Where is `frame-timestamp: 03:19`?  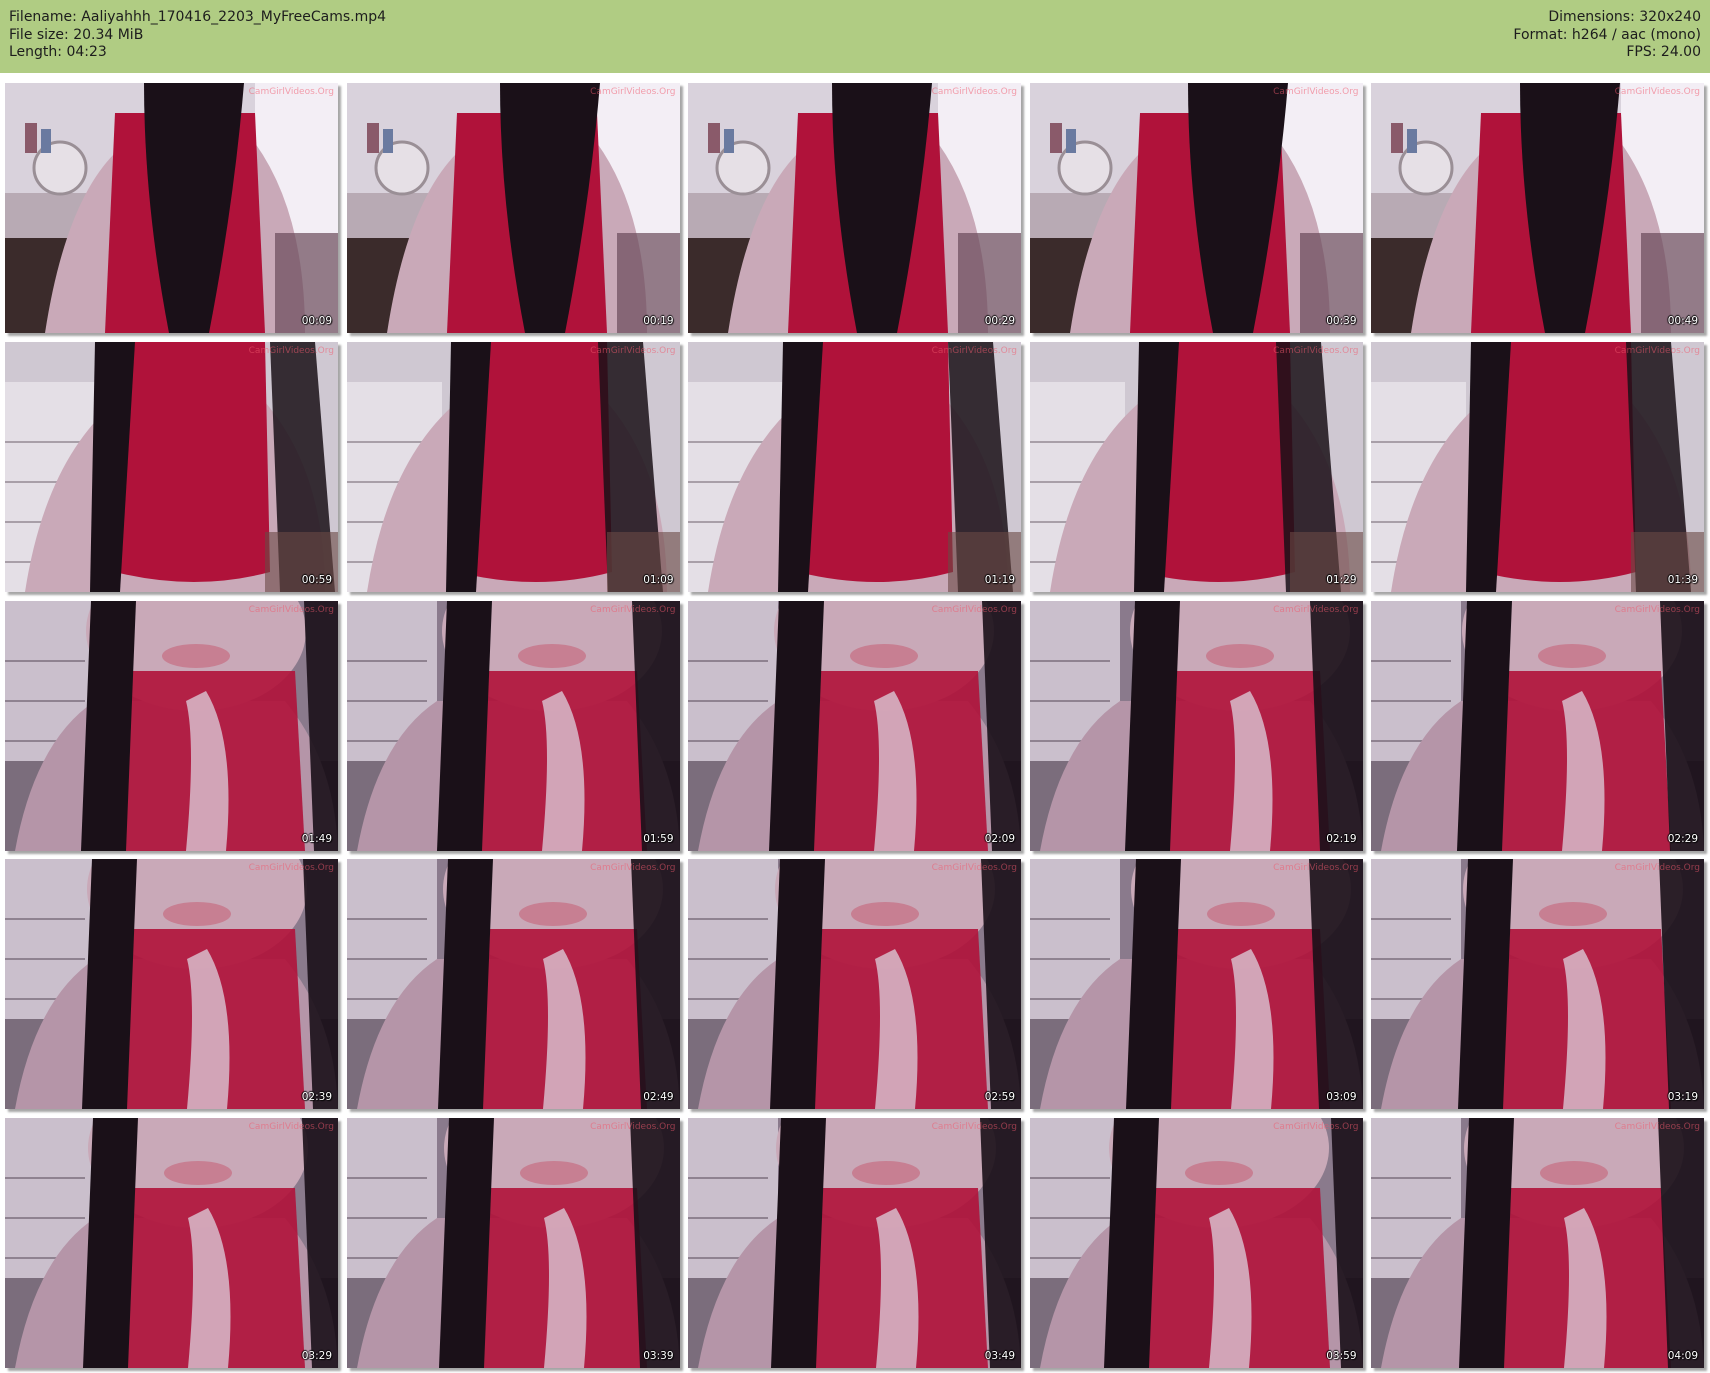 frame-timestamp: 03:19 is located at coordinates (1682, 1097).